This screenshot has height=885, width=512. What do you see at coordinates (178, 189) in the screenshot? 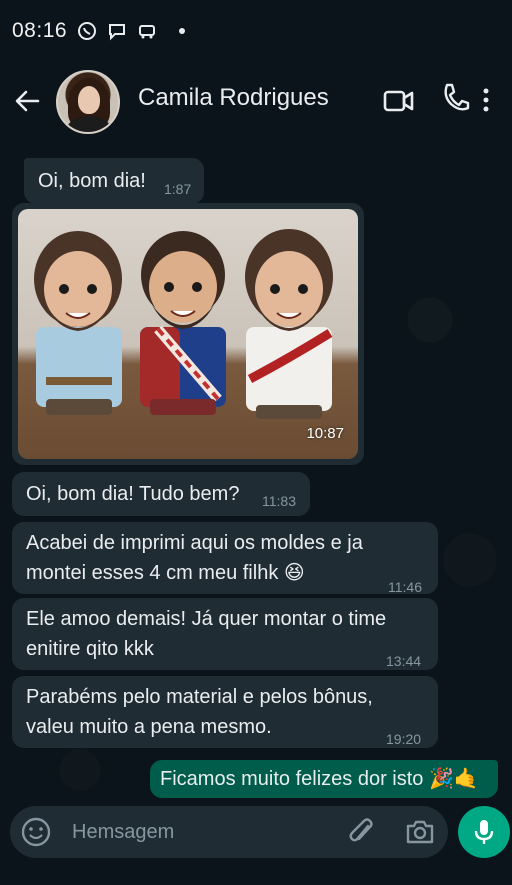
I see `message-time: 1:87` at bounding box center [178, 189].